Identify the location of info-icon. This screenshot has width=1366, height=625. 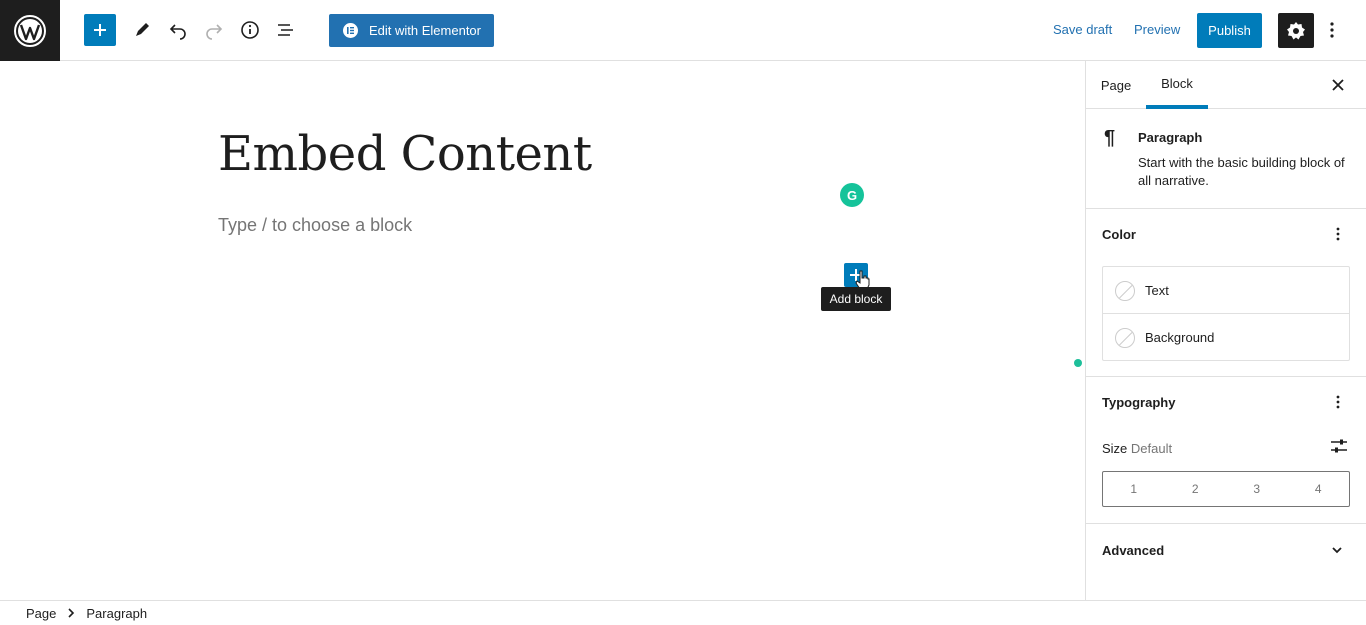
(250, 30).